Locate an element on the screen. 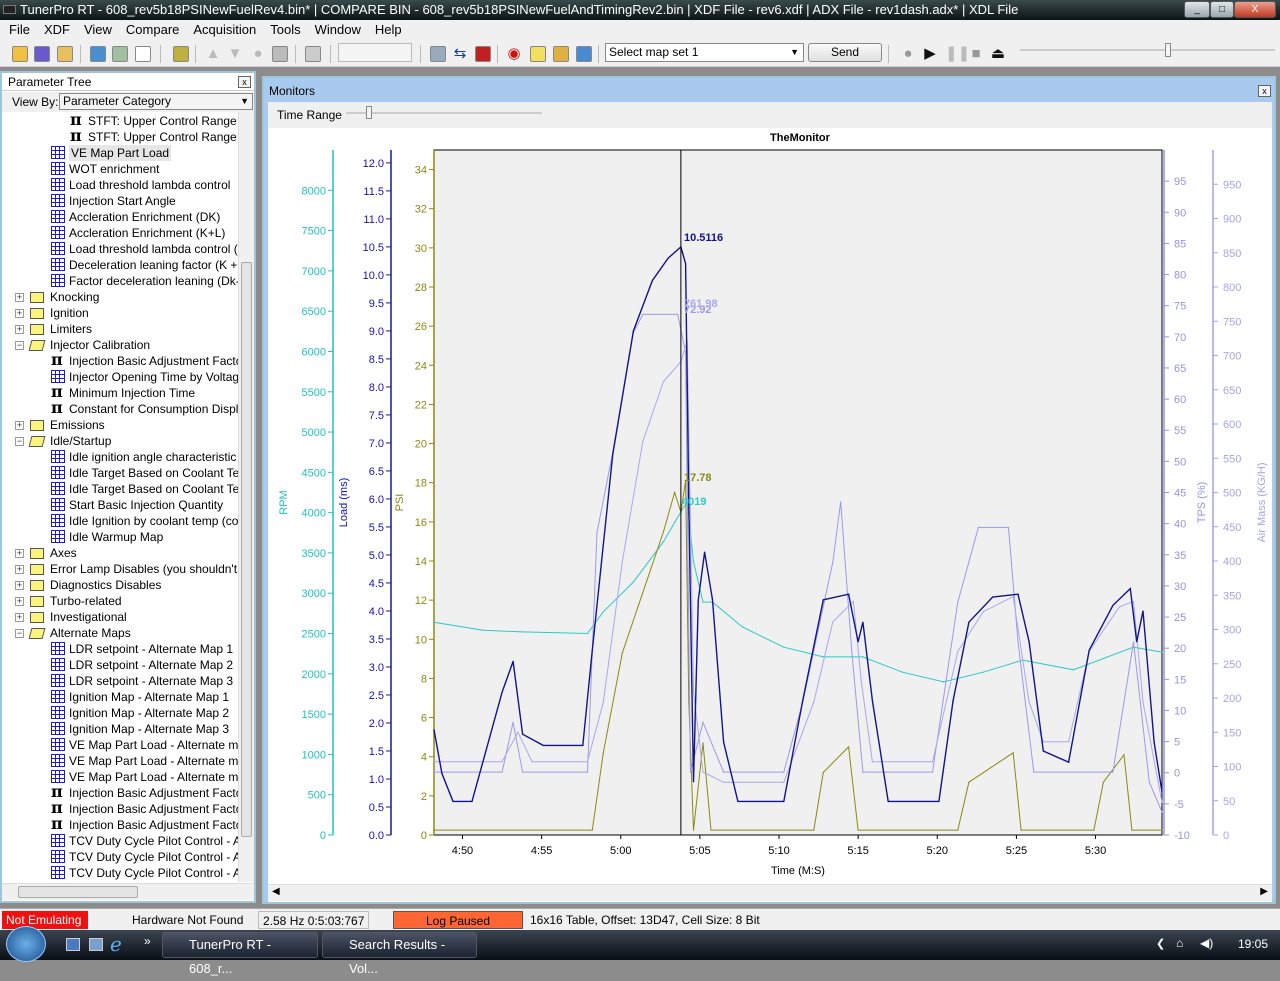  tps-tick-label: 60 is located at coordinates (1180, 400).